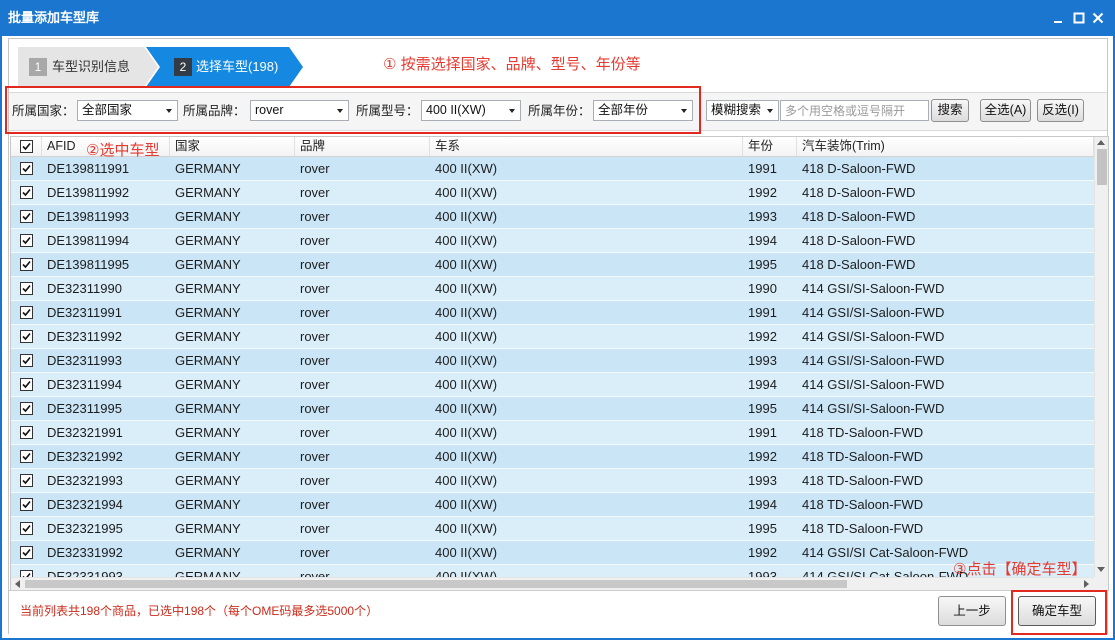  Describe the element at coordinates (183, 67) in the screenshot. I see `step-number-badge: 2` at that location.